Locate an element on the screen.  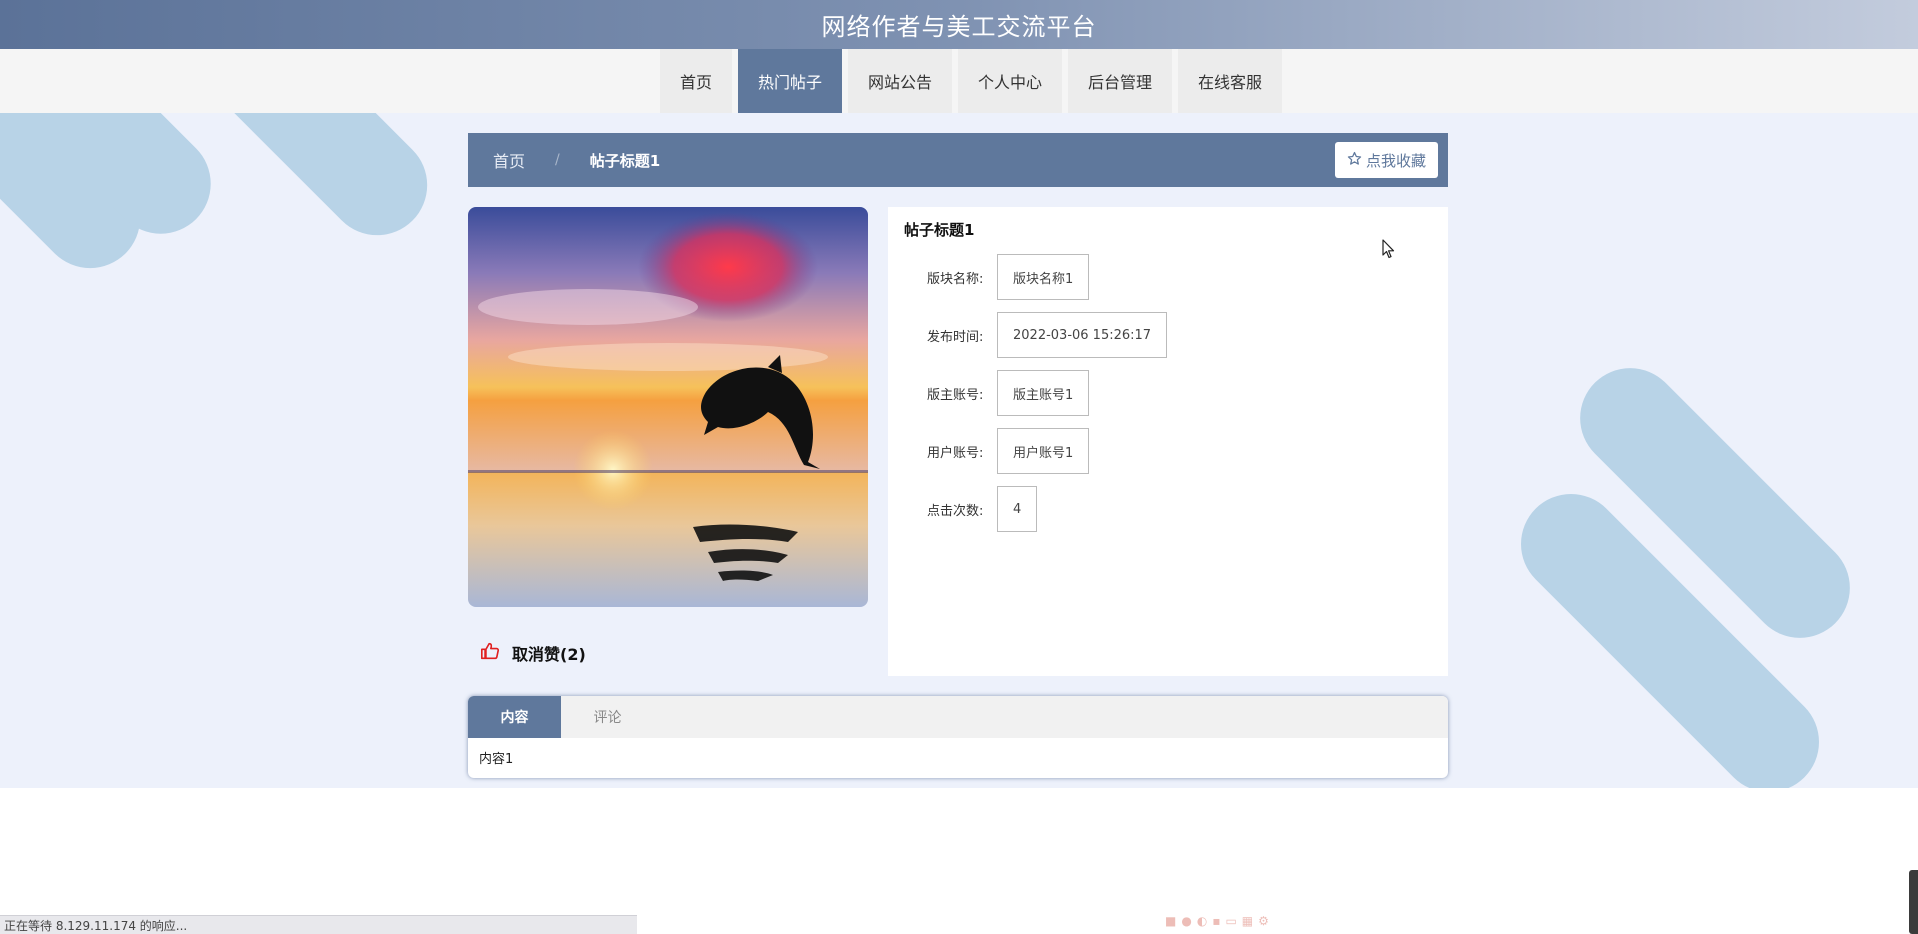
field-value-publish-time: 2022-03-06 15:26:17 is located at coordinates (1082, 335).